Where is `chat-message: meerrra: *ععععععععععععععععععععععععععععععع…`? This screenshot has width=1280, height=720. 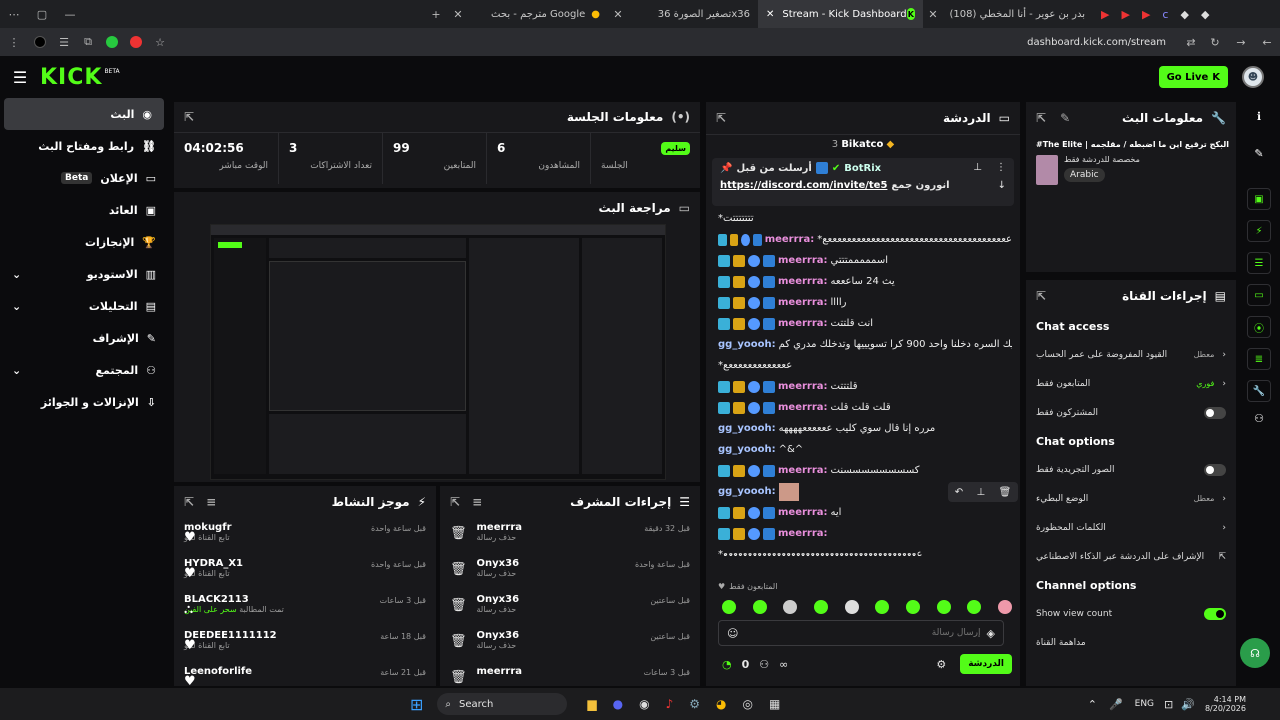 chat-message: meerrra: *ععععععععععععععععععععععععععععععع… is located at coordinates (865, 239).